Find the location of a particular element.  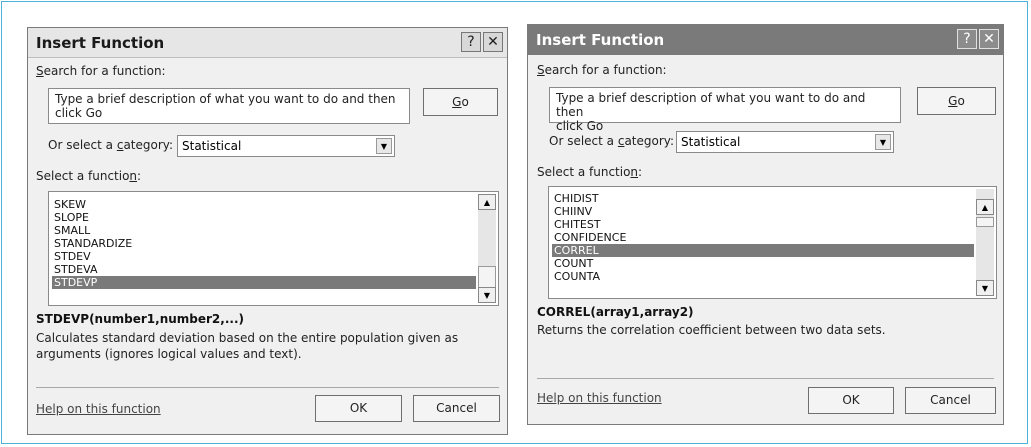

list-item: COUNTA is located at coordinates (763, 276).